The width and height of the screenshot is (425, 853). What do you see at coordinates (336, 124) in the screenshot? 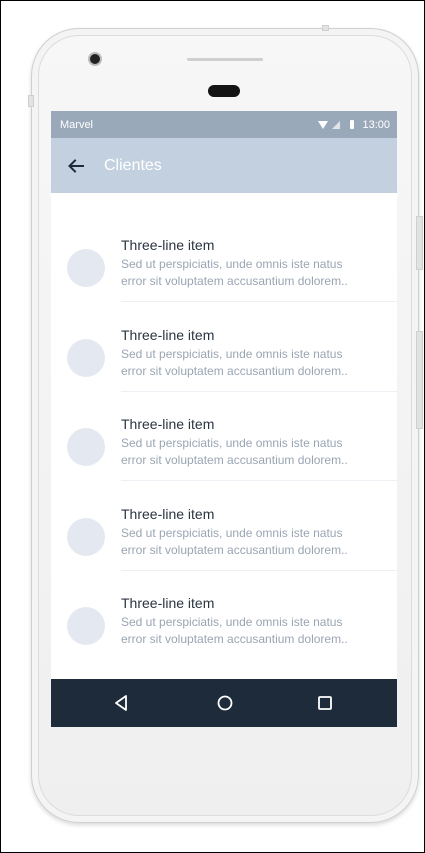
I see `signal-icon` at bounding box center [336, 124].